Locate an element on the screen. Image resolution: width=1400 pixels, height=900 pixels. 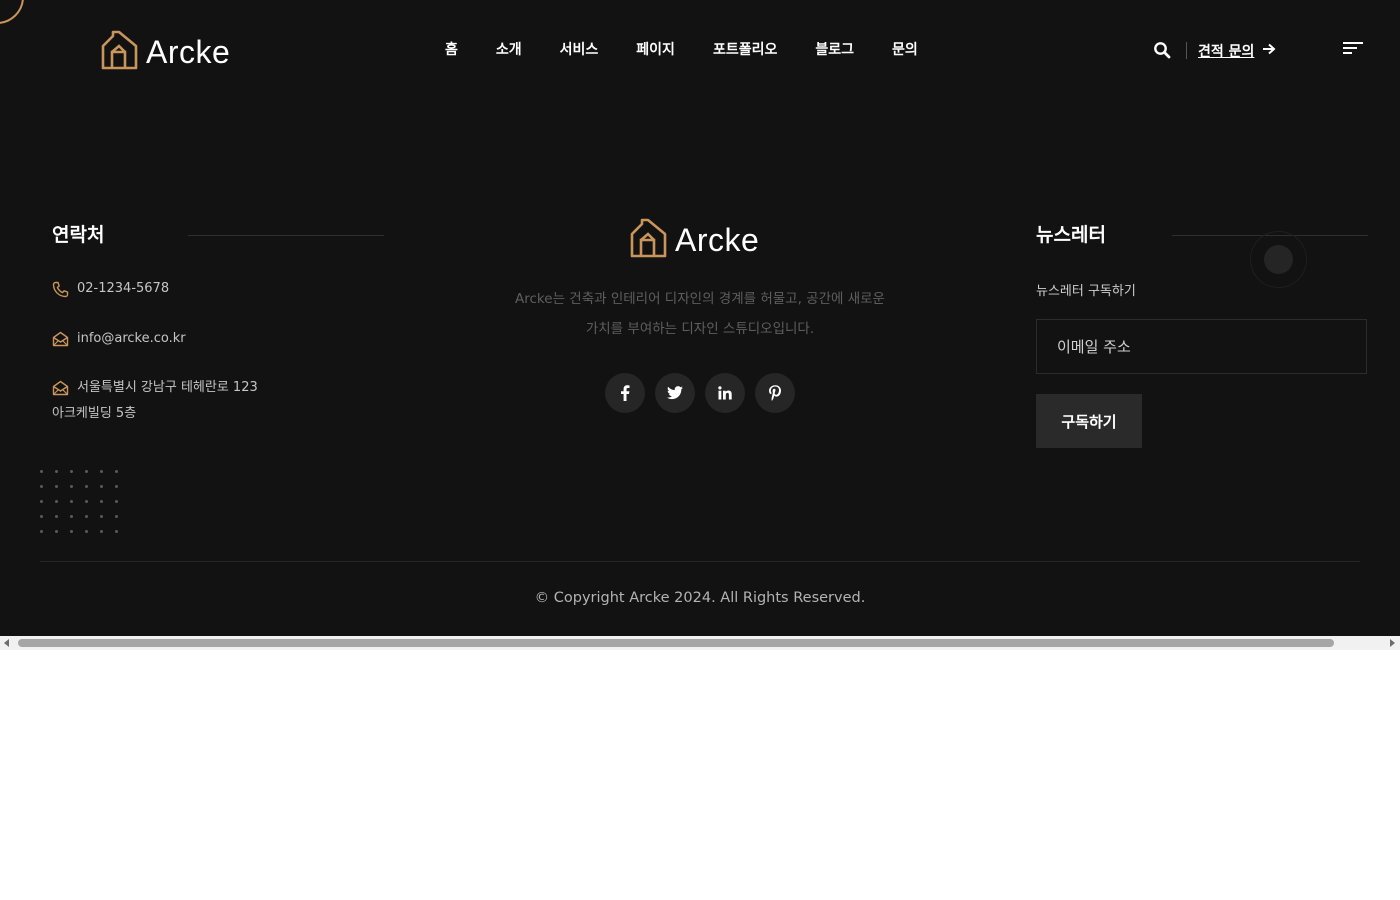
nav-item-portfolio: 포트폴리오 is located at coordinates (745, 49).